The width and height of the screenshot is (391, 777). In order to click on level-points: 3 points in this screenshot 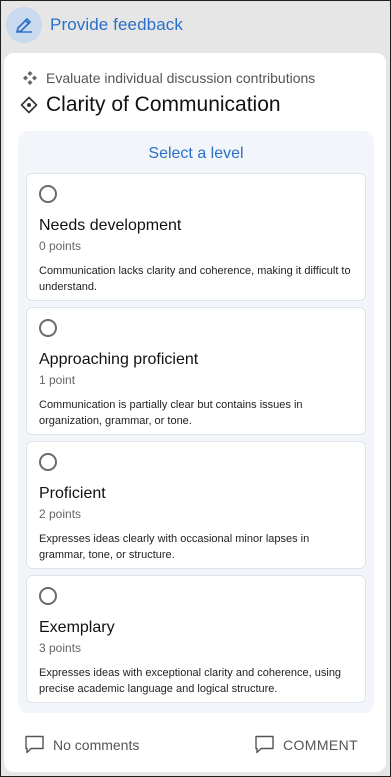, I will do `click(60, 648)`.